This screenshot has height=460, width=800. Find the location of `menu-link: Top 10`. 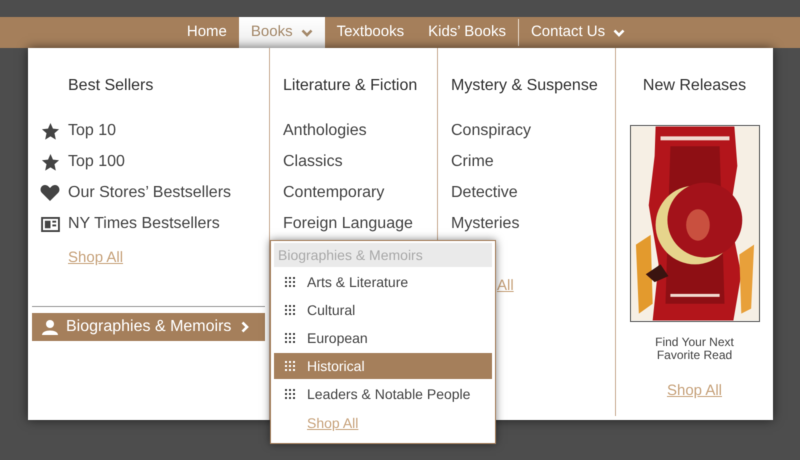

menu-link: Top 10 is located at coordinates (92, 131).